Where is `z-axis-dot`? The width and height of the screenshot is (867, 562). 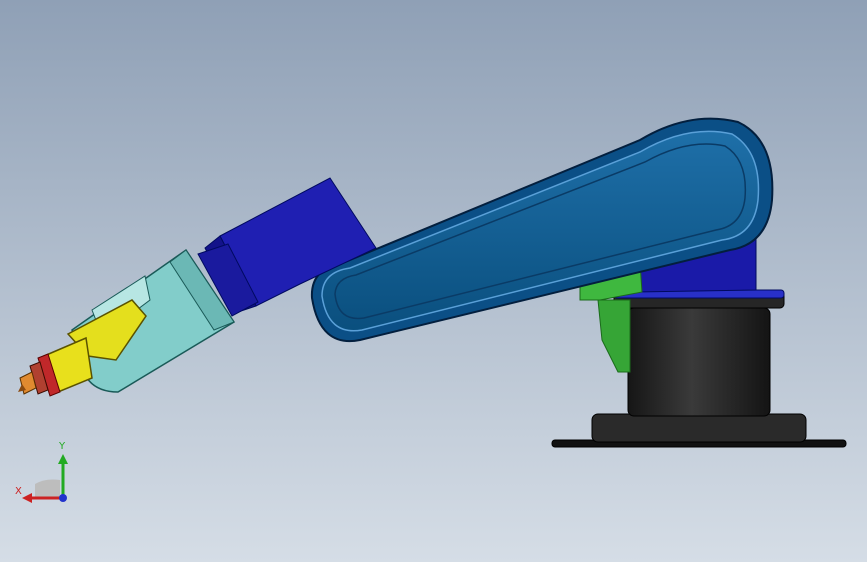 z-axis-dot is located at coordinates (63, 498).